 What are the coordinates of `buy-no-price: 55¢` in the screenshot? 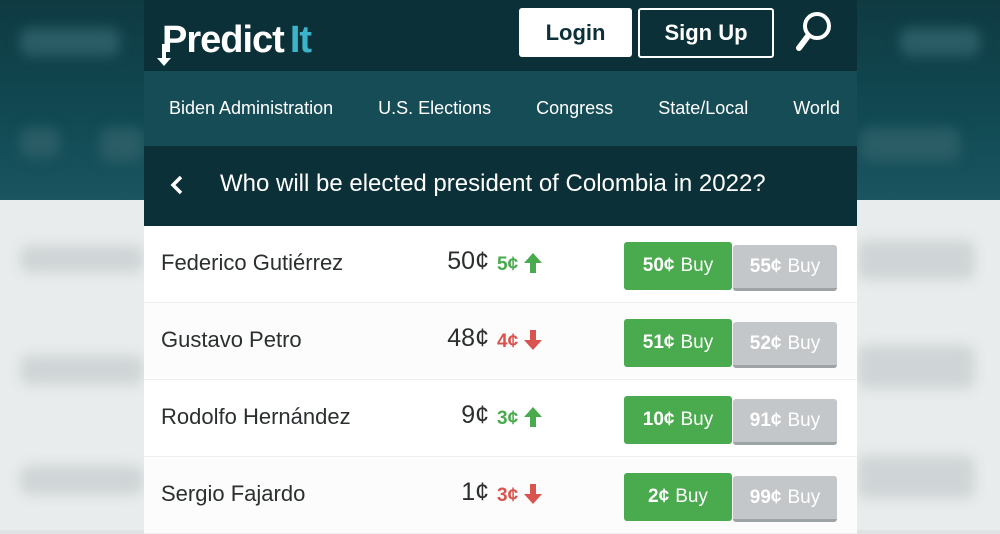 It's located at (765, 266).